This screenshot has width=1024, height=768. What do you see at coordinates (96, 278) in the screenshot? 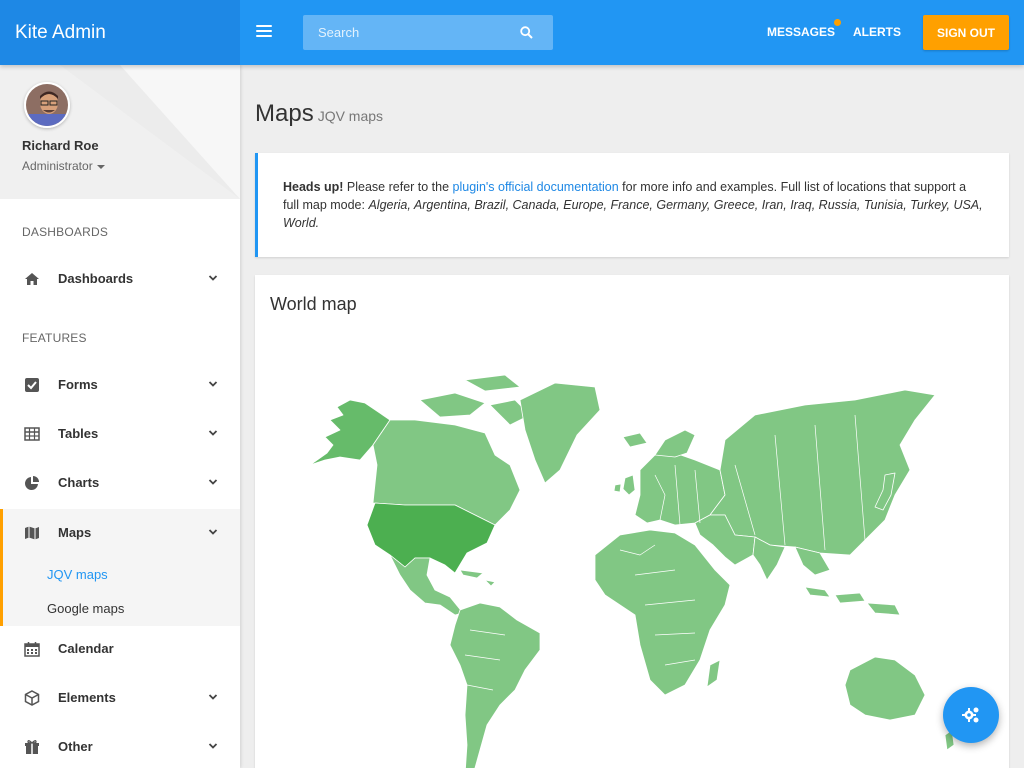
I see `sidebar-item-label: Dashboards` at bounding box center [96, 278].